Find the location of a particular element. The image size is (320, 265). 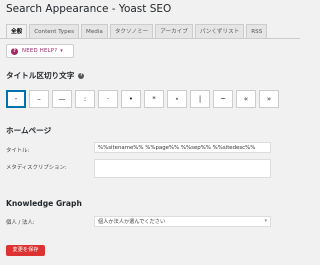

separator-section-title: タイトル区切り文字? is located at coordinates (45, 75).